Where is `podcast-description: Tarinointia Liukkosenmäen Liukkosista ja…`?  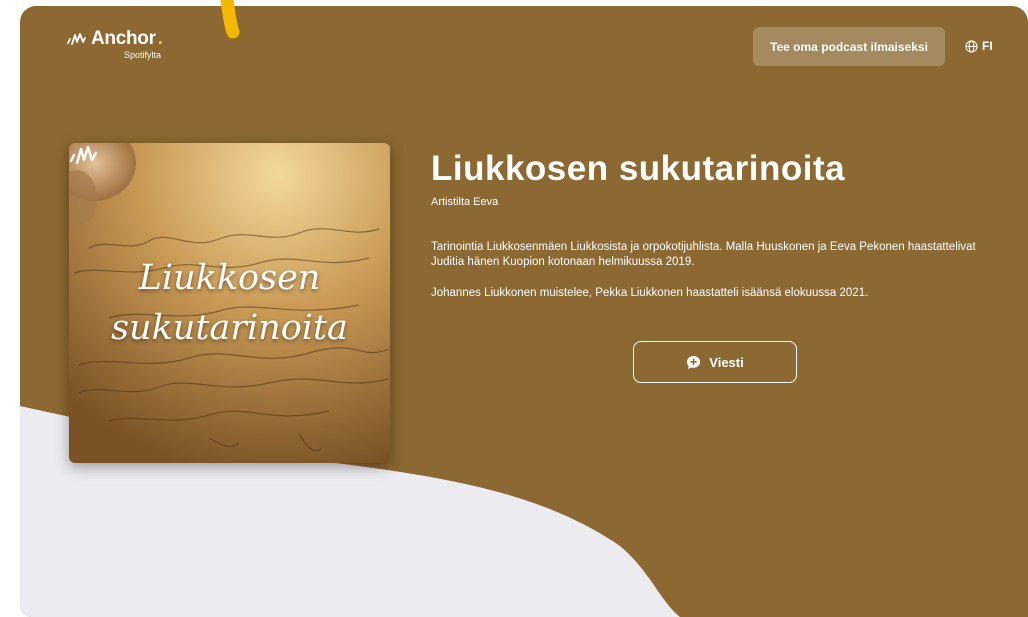 podcast-description: Tarinointia Liukkosenmäen Liukkosista ja… is located at coordinates (721, 270).